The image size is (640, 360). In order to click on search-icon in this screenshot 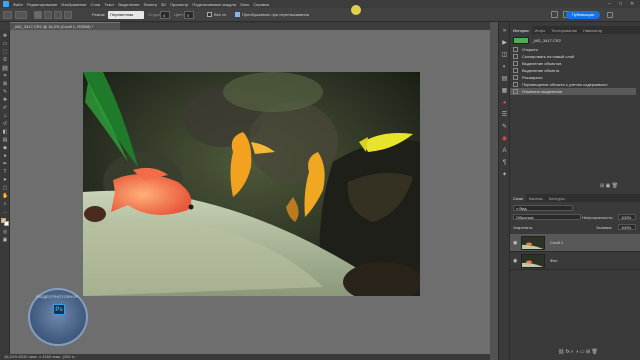, I will do `click(554, 14)`.